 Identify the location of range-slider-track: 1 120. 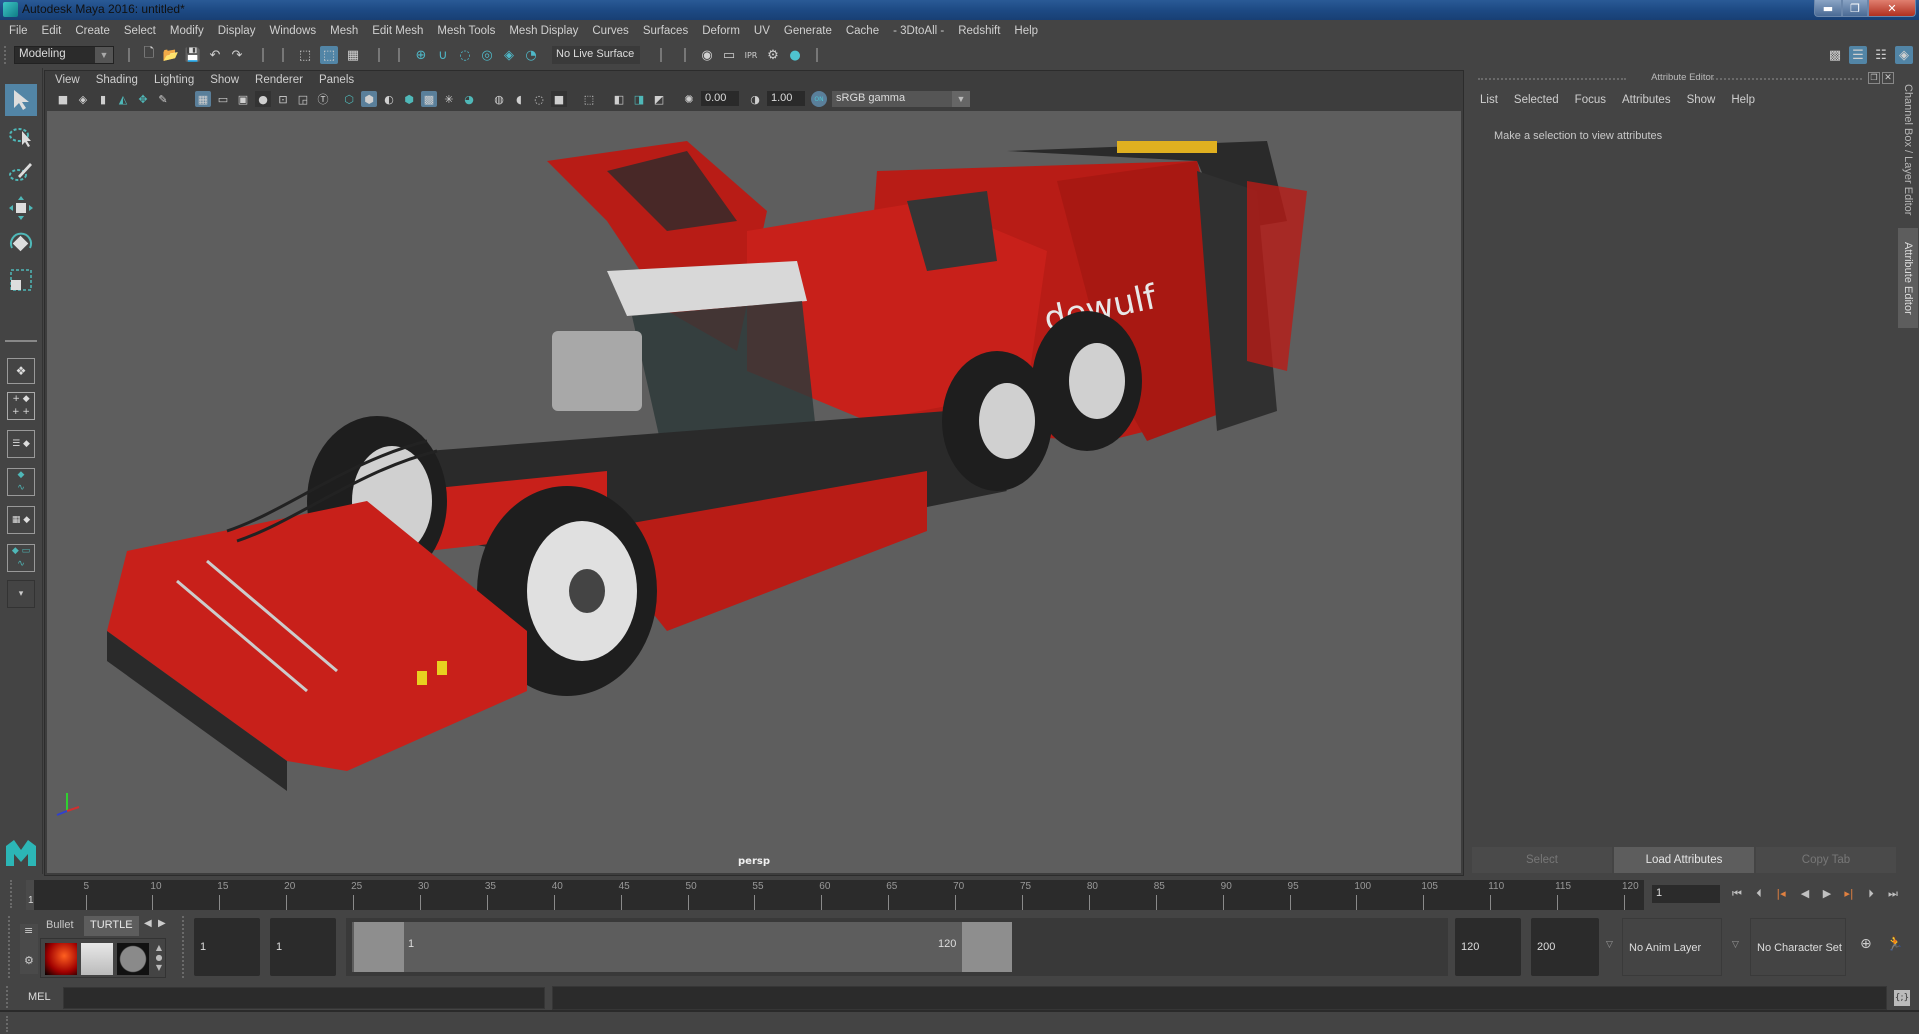
(897, 947).